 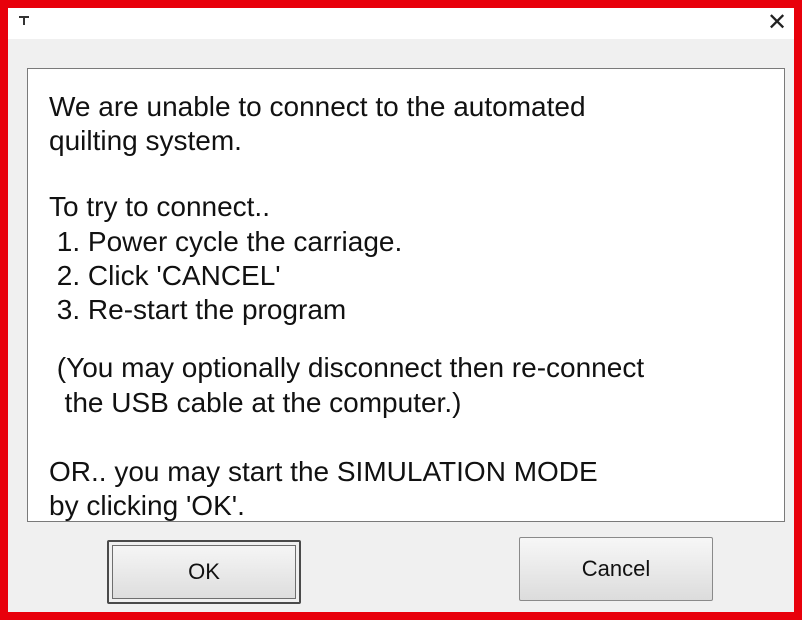 I want to click on message-line: 1. Power cycle the carriage., so click(x=226, y=241).